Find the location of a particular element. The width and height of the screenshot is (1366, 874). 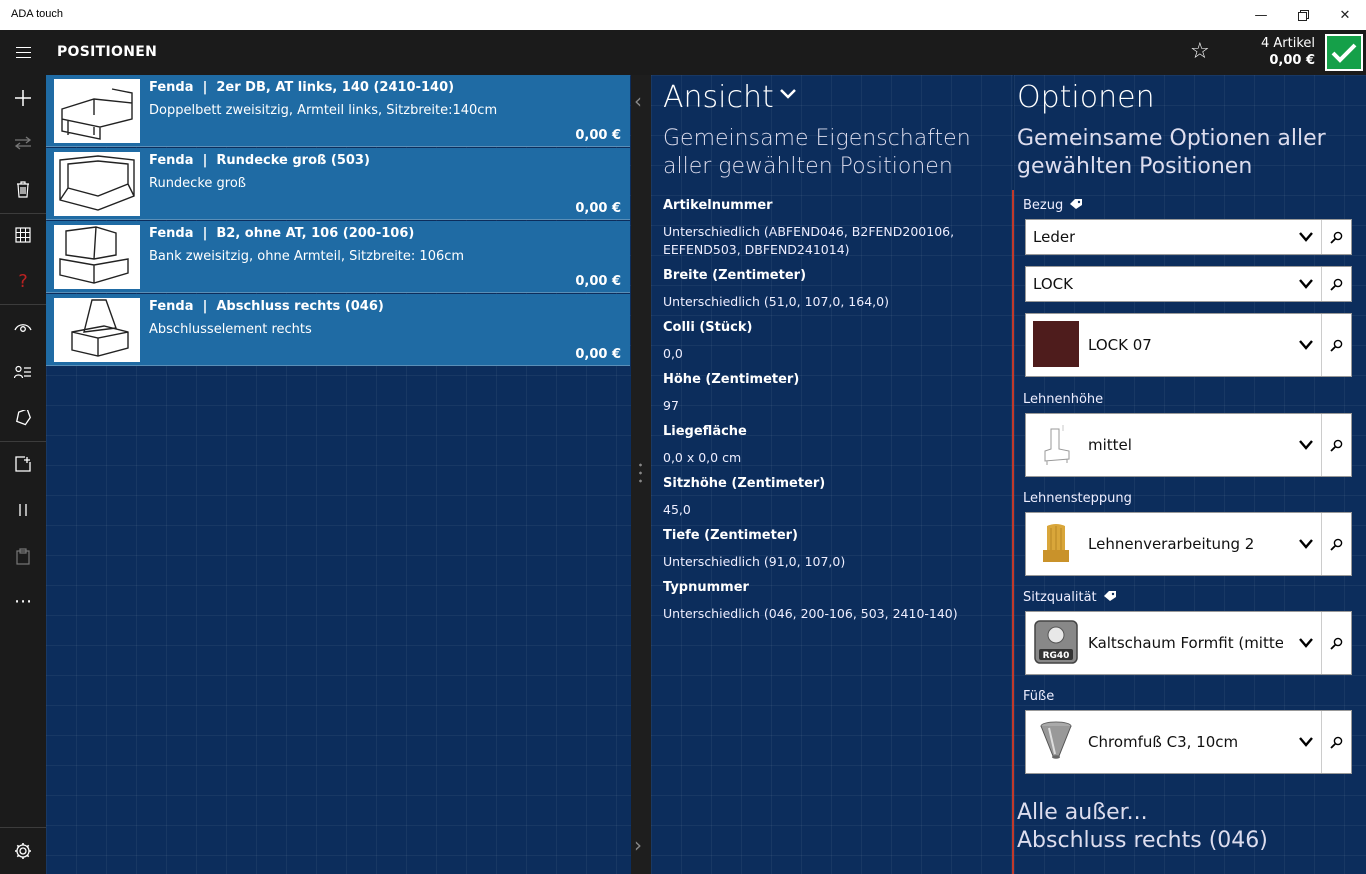

bezug-label: Bezug is located at coordinates (1043, 205).